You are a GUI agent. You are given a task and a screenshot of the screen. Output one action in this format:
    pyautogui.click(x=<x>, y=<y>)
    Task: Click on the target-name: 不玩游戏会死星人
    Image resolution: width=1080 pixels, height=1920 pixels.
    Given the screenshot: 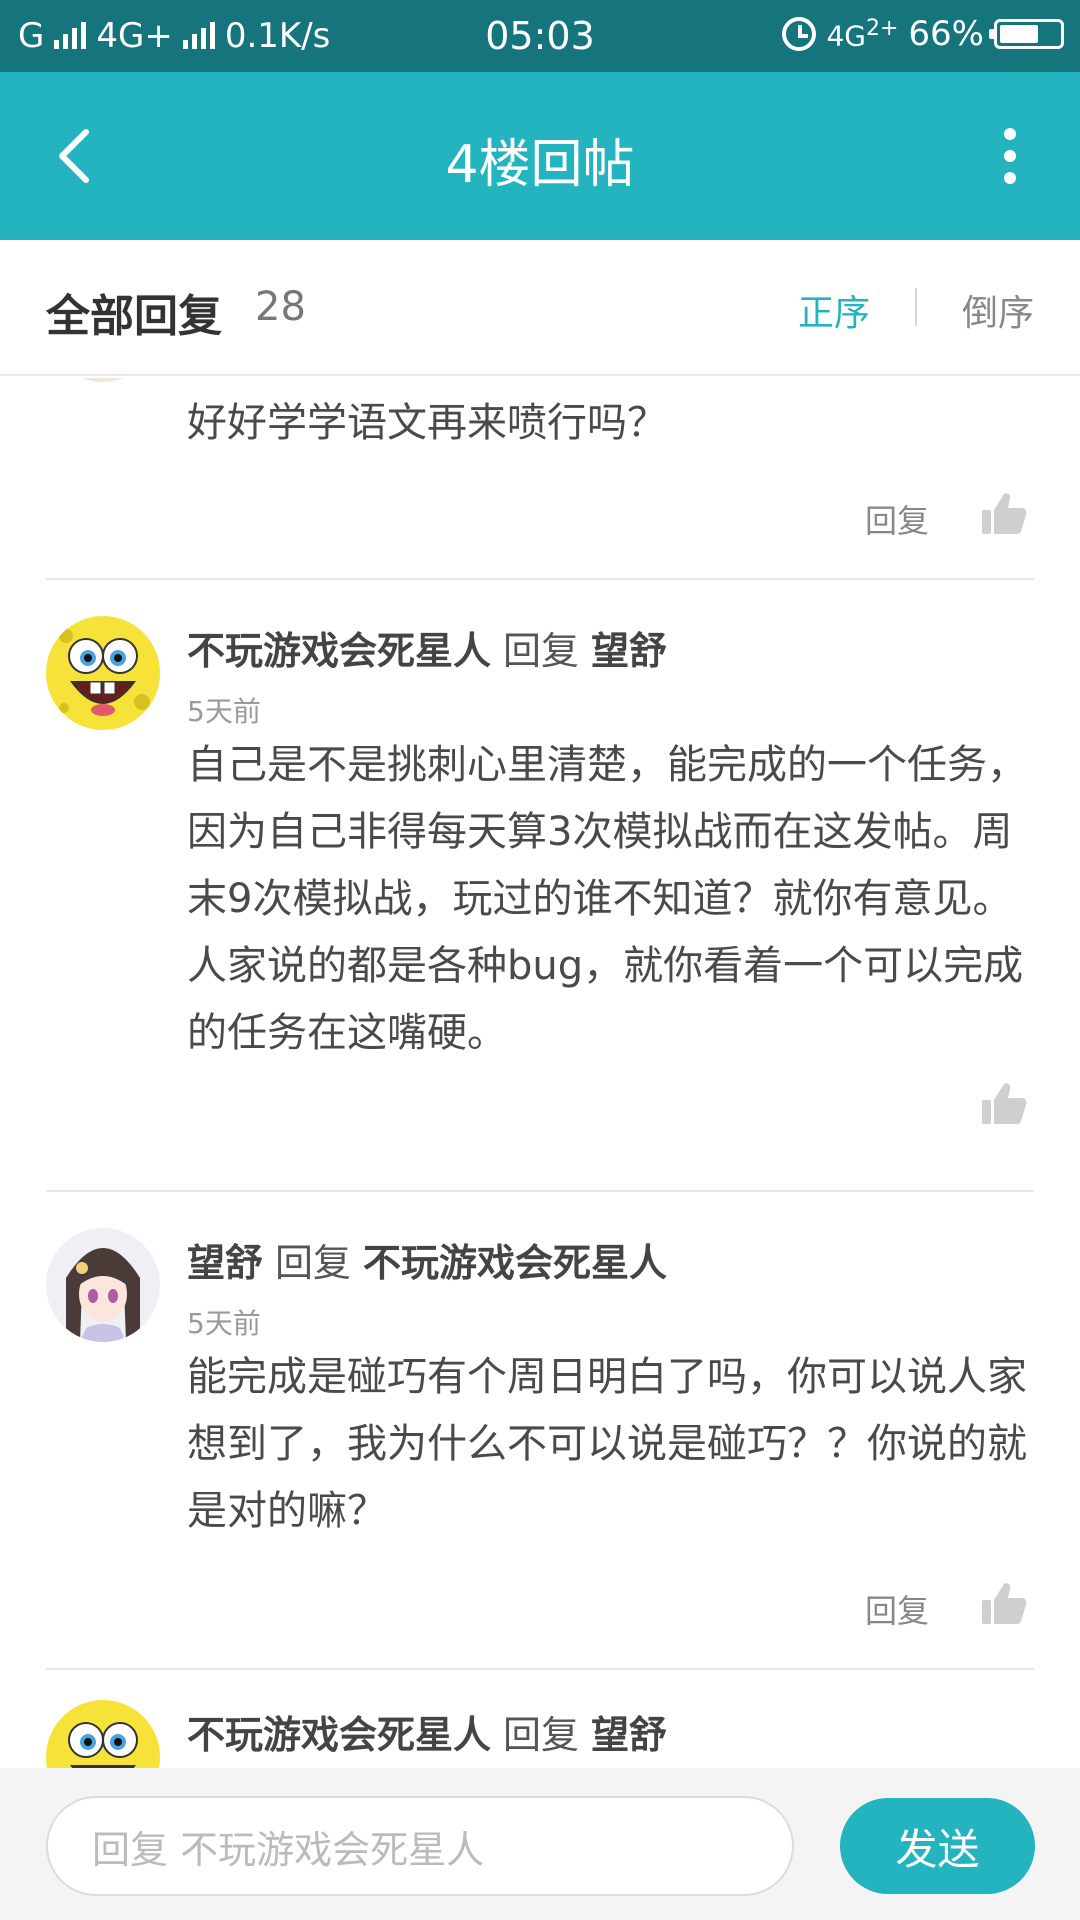 What is the action you would take?
    pyautogui.click(x=515, y=1263)
    